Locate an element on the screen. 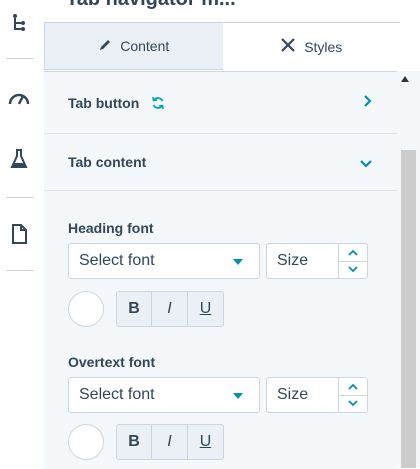 The width and height of the screenshot is (420, 469). overtext-color-swatch is located at coordinates (86, 442).